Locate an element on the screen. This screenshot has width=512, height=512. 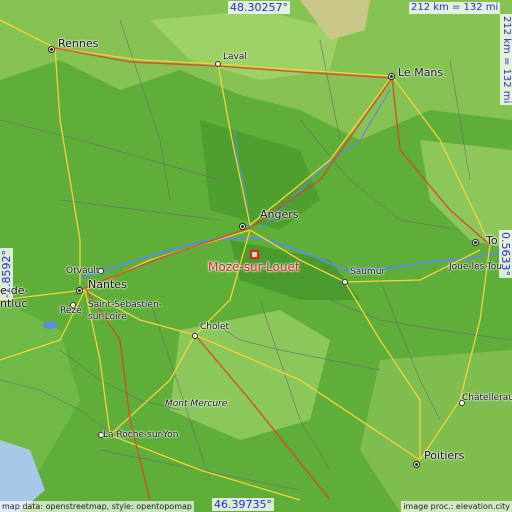
place-label-saumur: Saumur is located at coordinates (368, 272).